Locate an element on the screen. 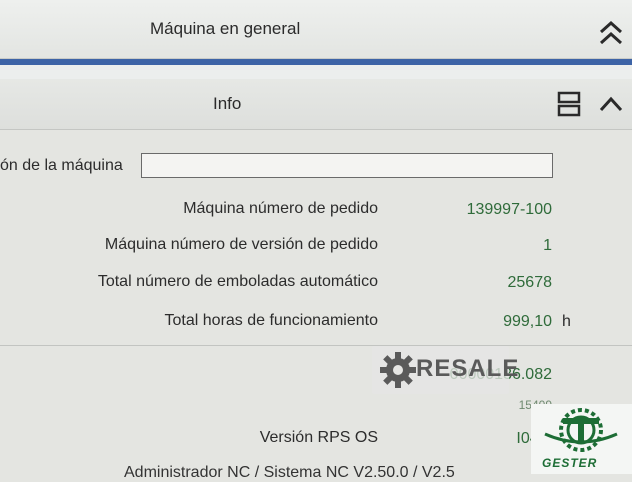 The height and width of the screenshot is (482, 632). row-value: 999,10 is located at coordinates (527, 321).